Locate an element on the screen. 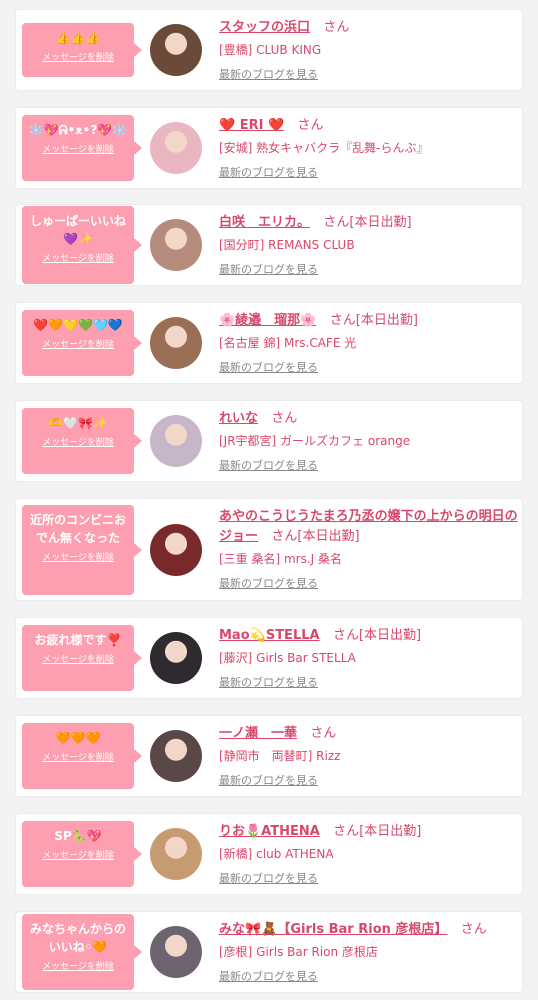  message-text: ❄️💖ᕱ•ᴥ•?💖❄️ is located at coordinates (78, 130).